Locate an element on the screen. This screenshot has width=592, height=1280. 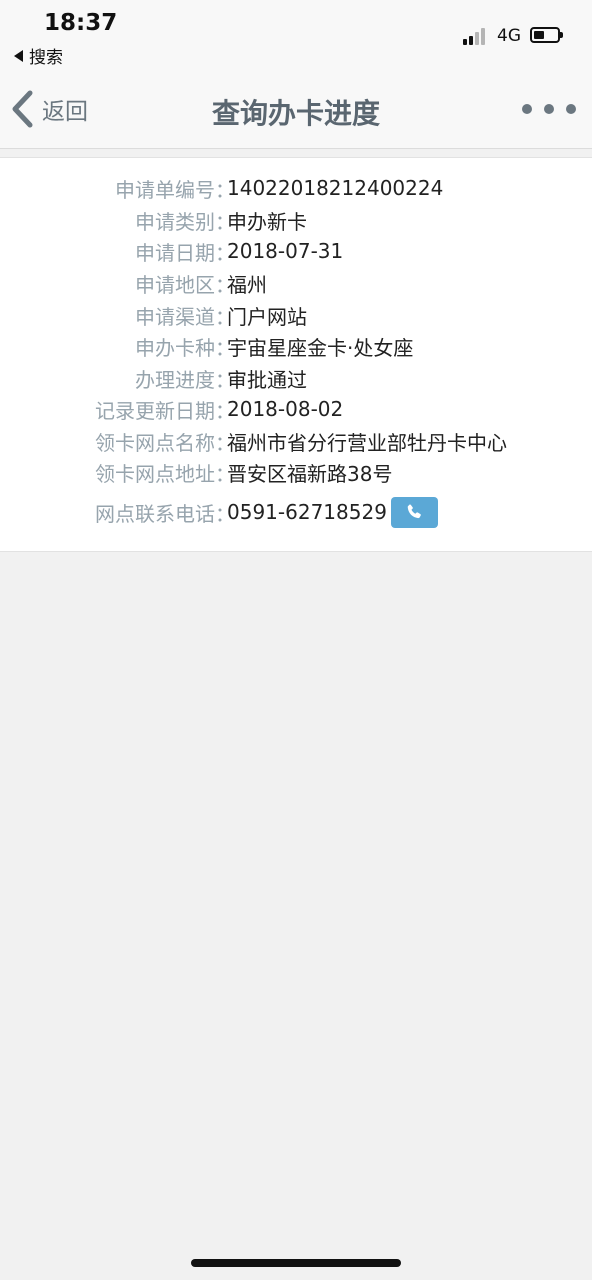
detail-label: 领卡网点地址 is located at coordinates (155, 473).